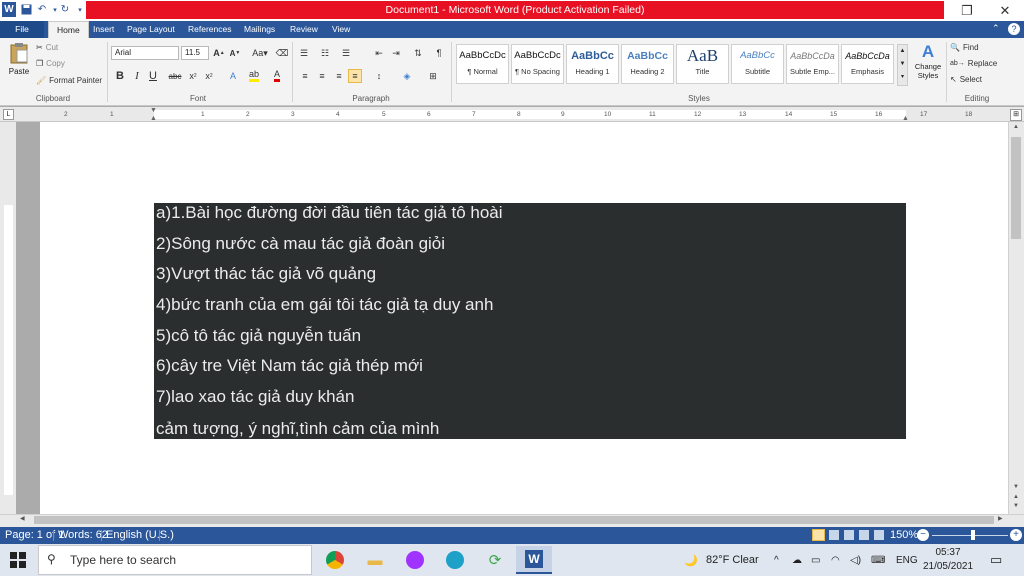 The width and height of the screenshot is (1024, 576). What do you see at coordinates (19, 62) in the screenshot?
I see `paste-button: Paste` at bounding box center [19, 62].